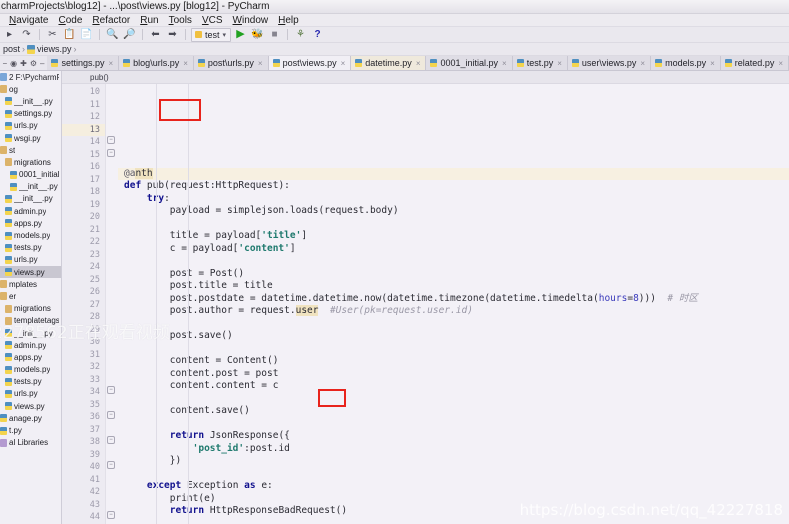 The image size is (789, 524). Describe the element at coordinates (13, 63) in the screenshot. I see `target-icon: ◉` at that location.